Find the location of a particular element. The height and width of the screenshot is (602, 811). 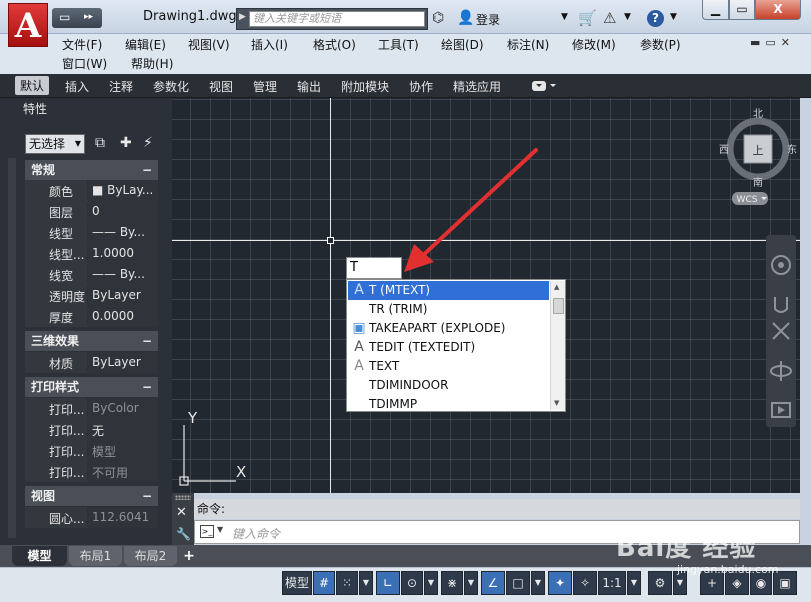

tab-model: 模型 is located at coordinates (39, 556).